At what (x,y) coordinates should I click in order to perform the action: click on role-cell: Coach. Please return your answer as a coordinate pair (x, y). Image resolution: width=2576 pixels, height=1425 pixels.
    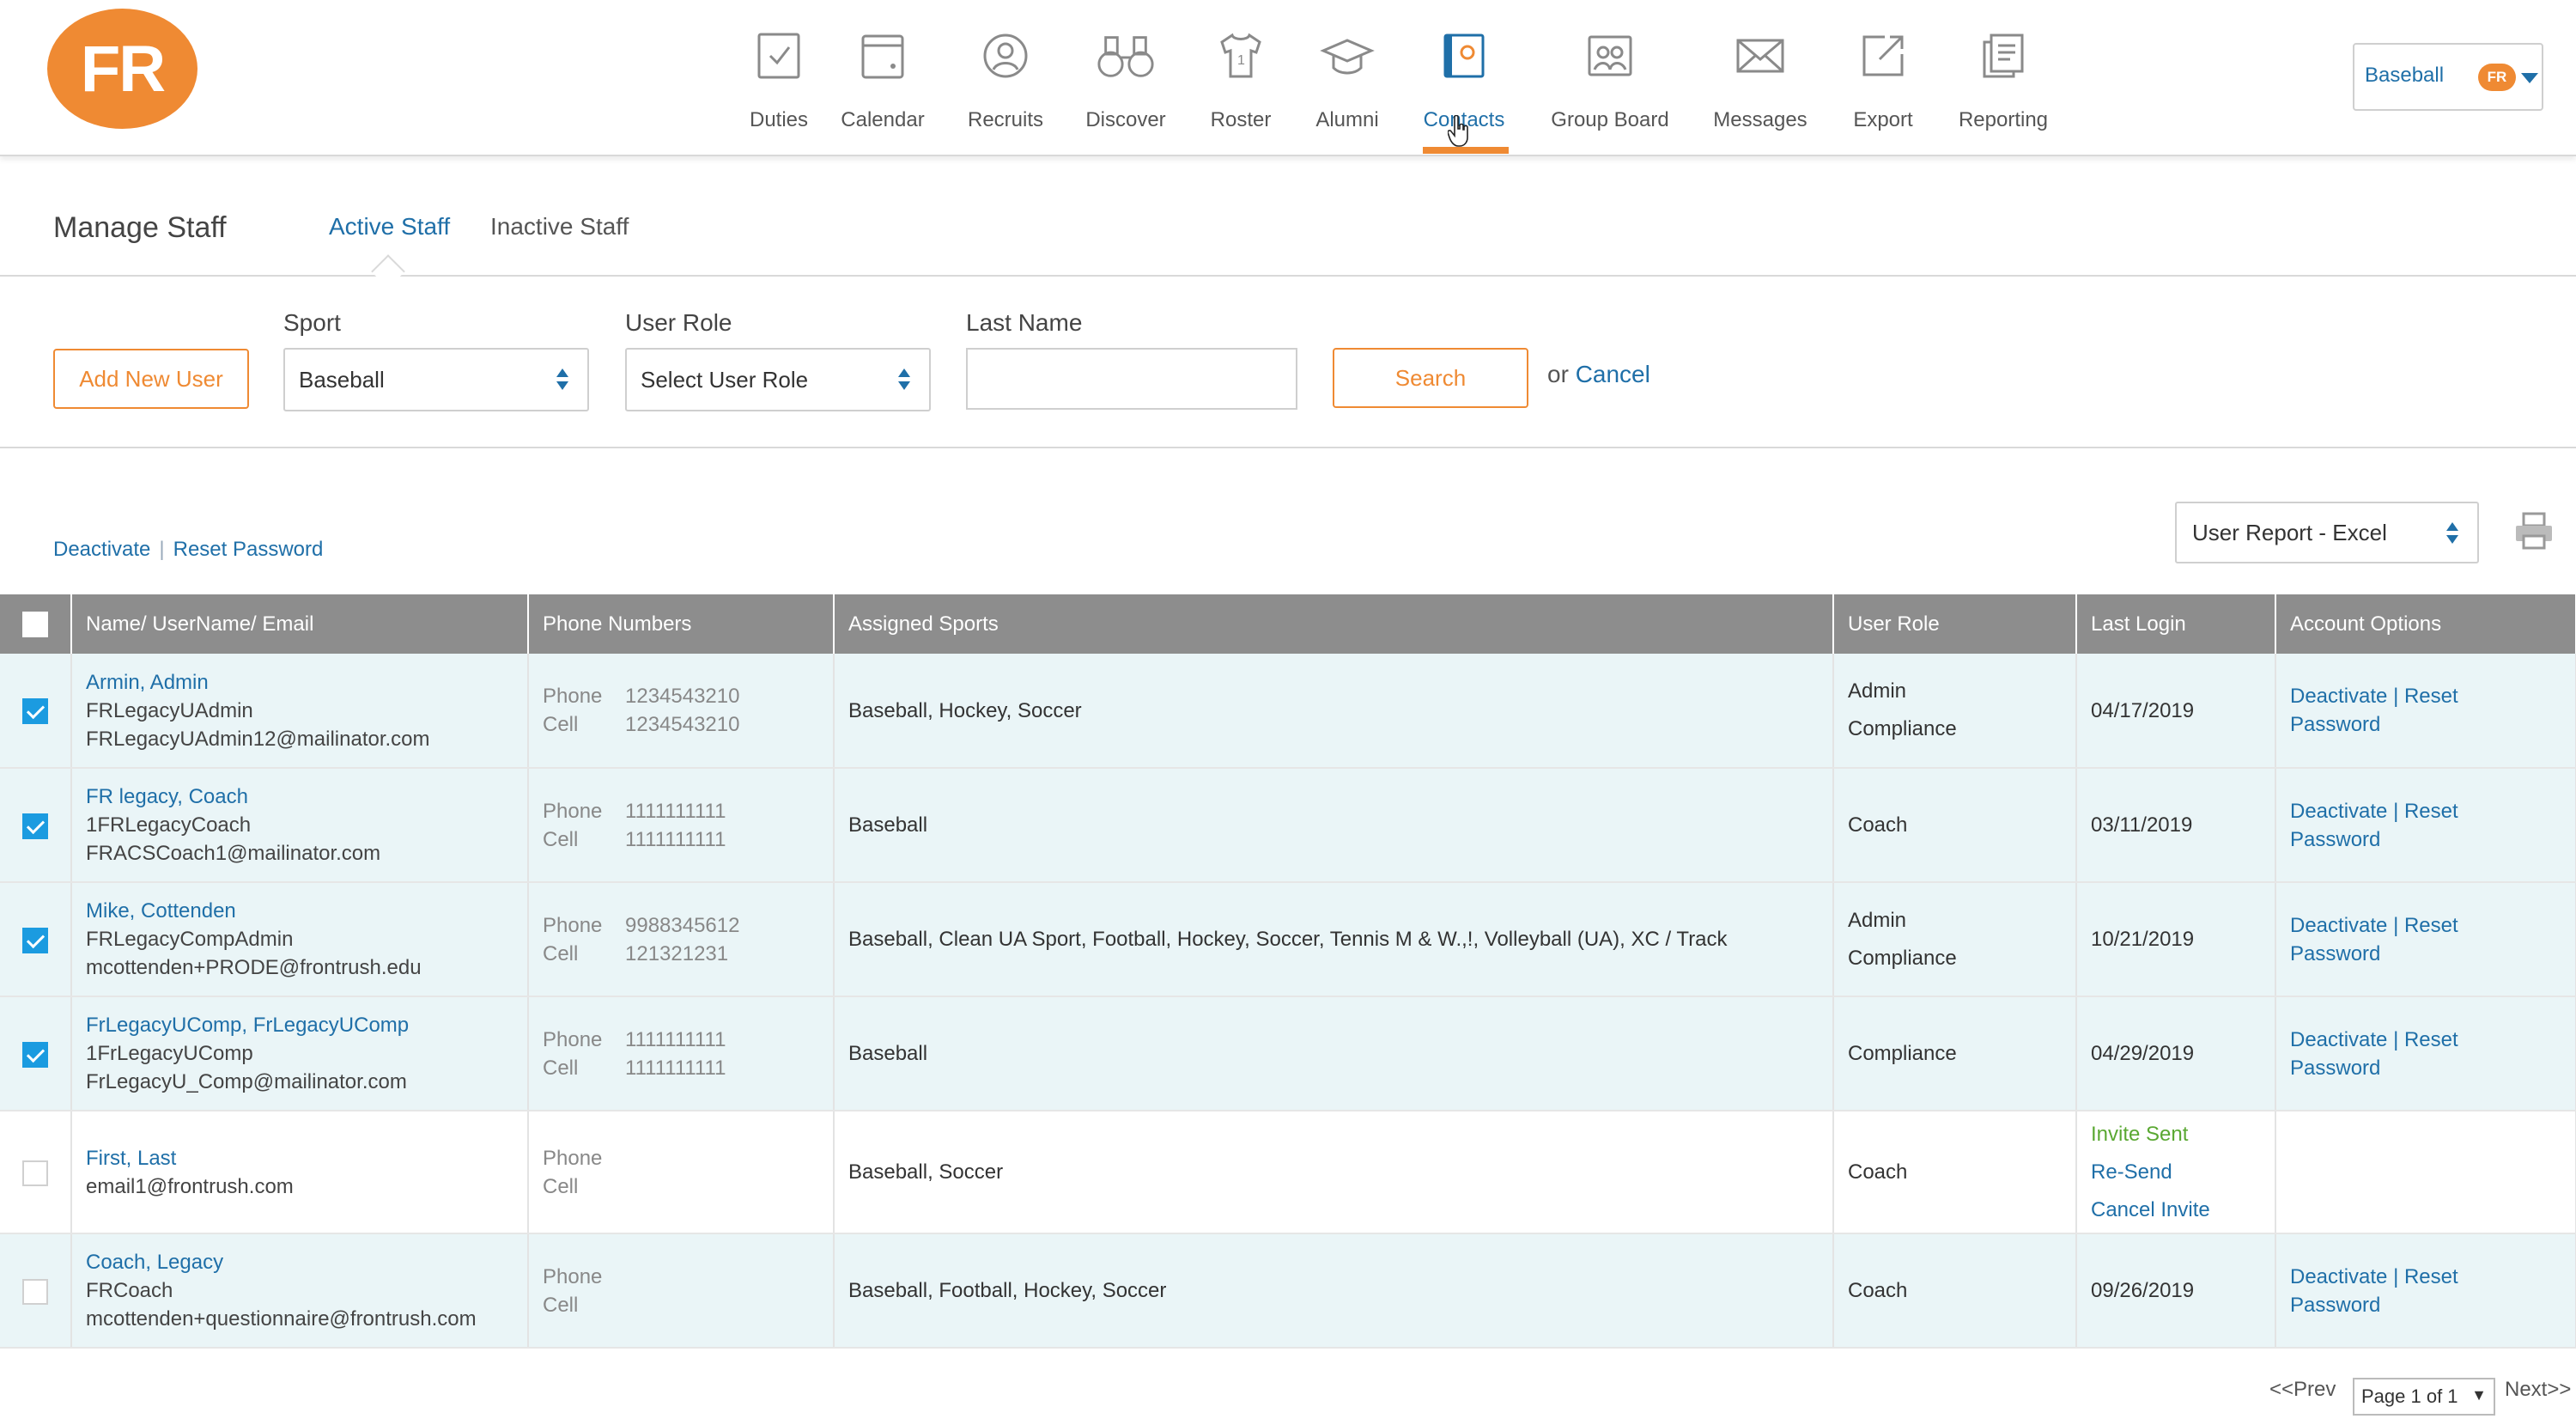
    Looking at the image, I should click on (1955, 1291).